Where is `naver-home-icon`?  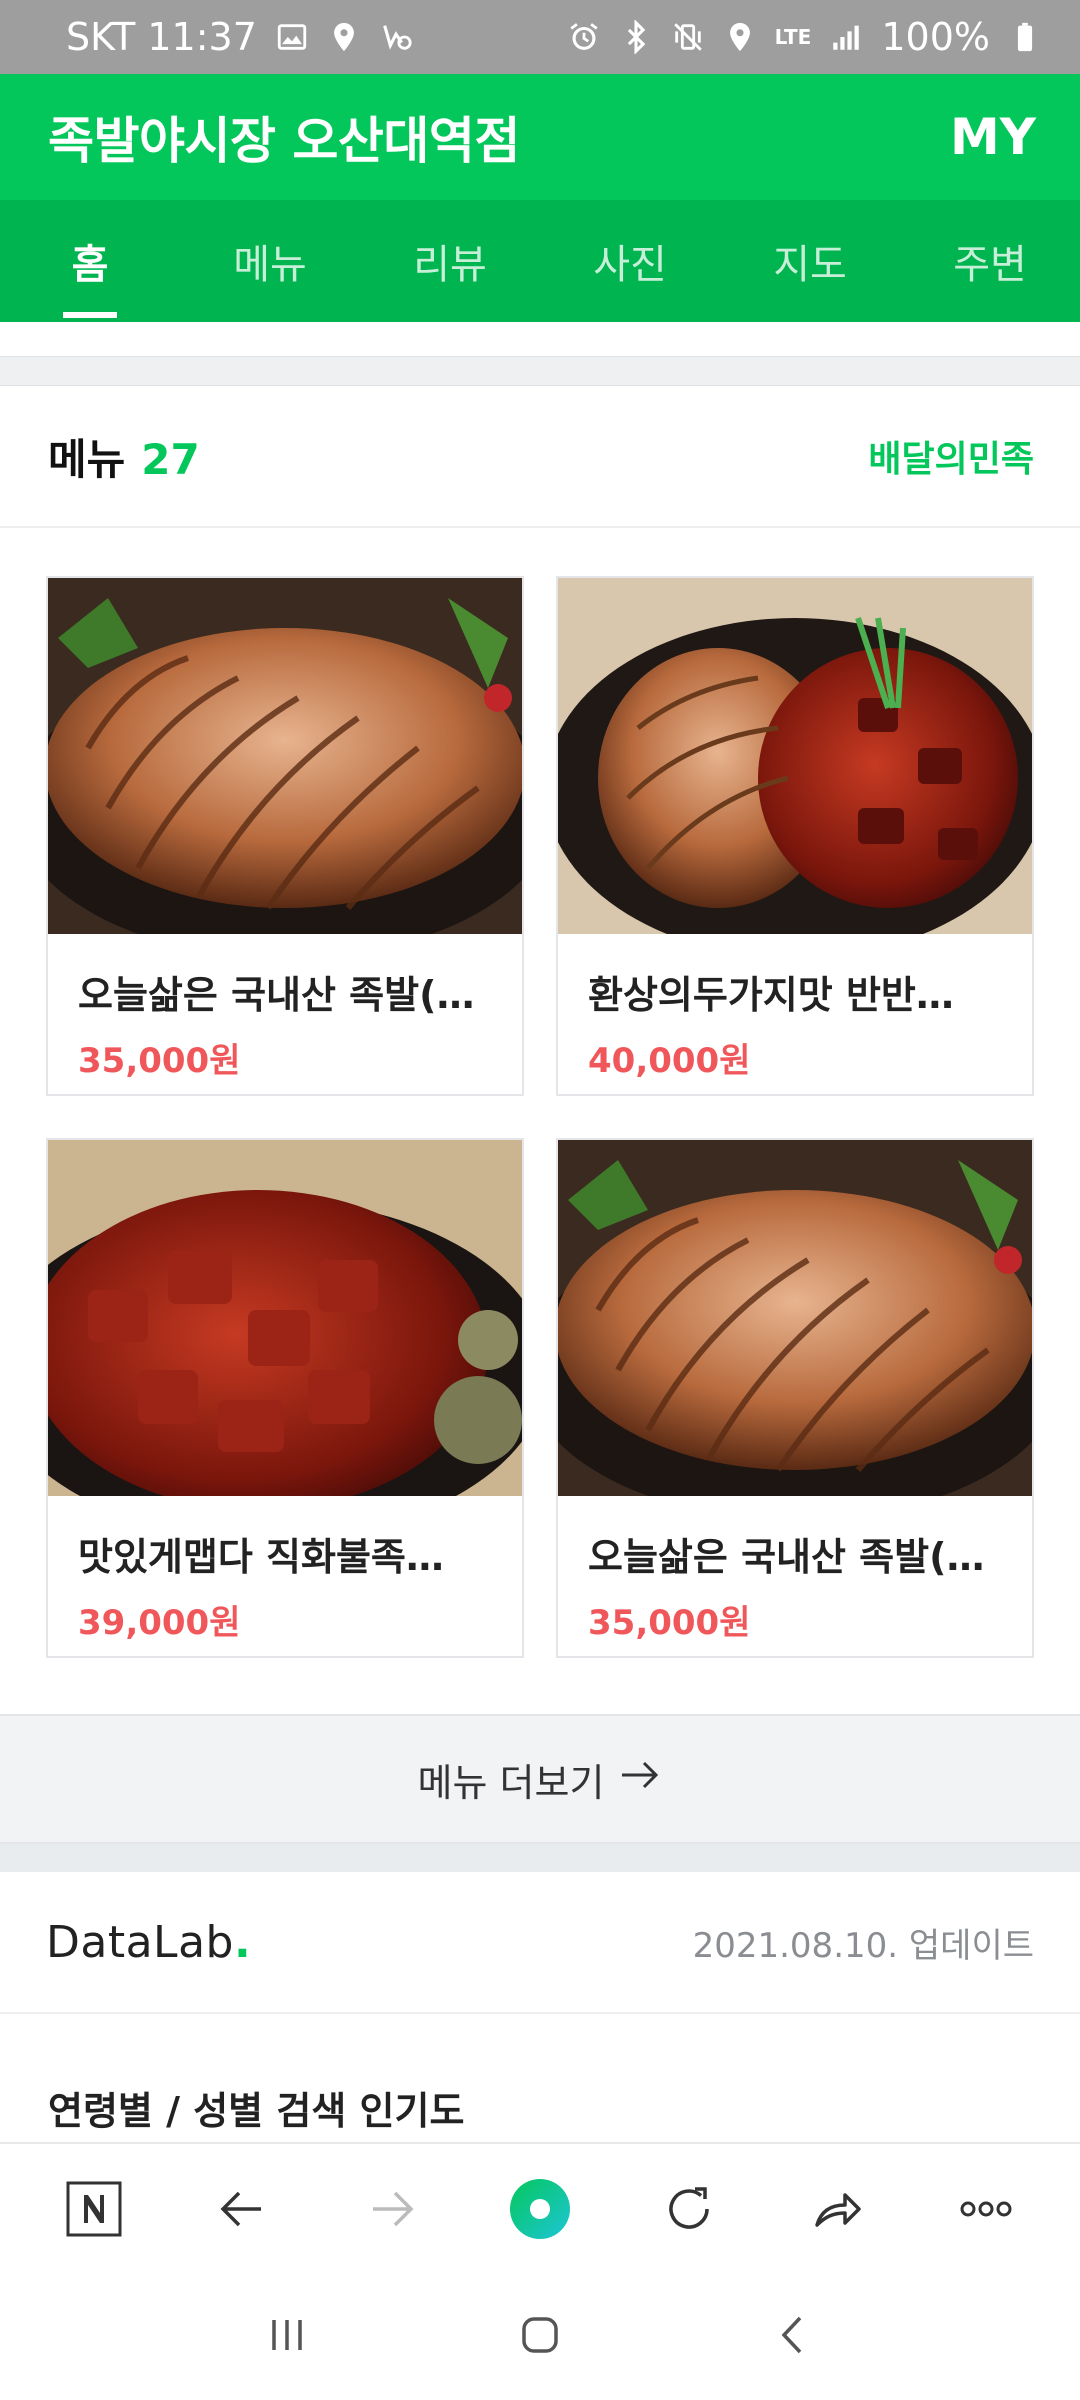 naver-home-icon is located at coordinates (94, 2209).